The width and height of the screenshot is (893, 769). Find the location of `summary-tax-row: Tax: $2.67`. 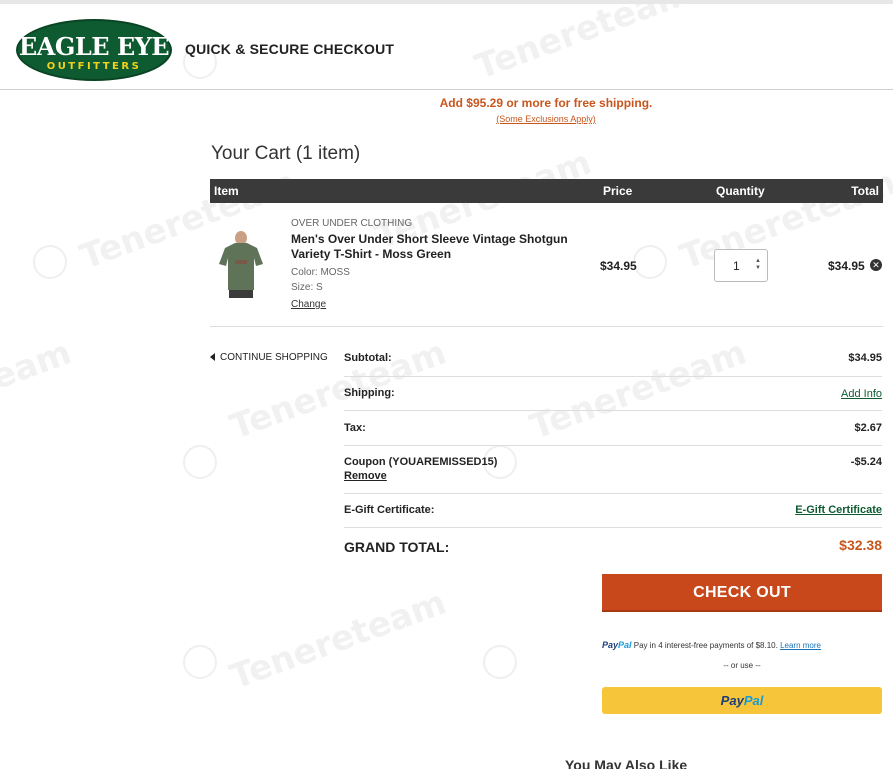

summary-tax-row: Tax: $2.67 is located at coordinates (613, 428).